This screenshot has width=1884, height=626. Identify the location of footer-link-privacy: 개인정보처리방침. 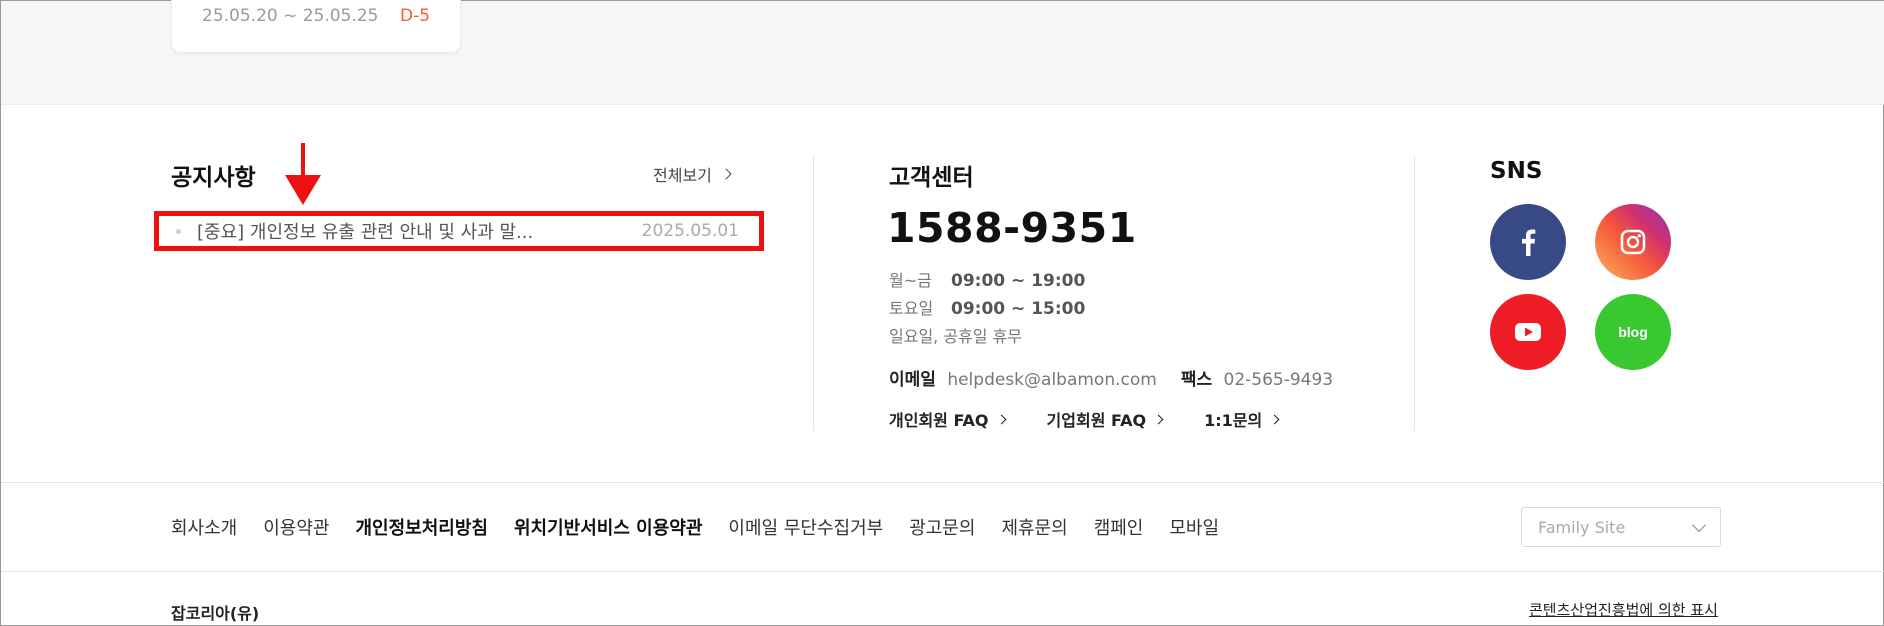
(422, 527).